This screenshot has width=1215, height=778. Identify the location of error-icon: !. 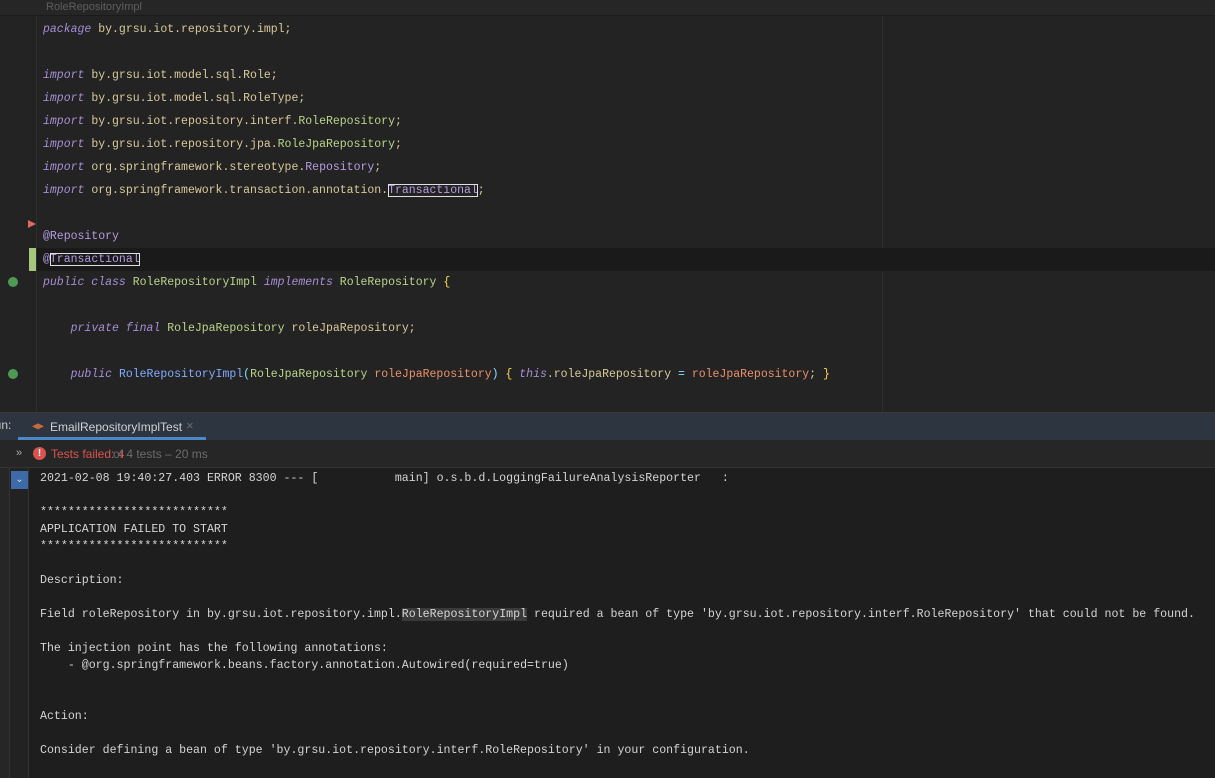
(39, 453).